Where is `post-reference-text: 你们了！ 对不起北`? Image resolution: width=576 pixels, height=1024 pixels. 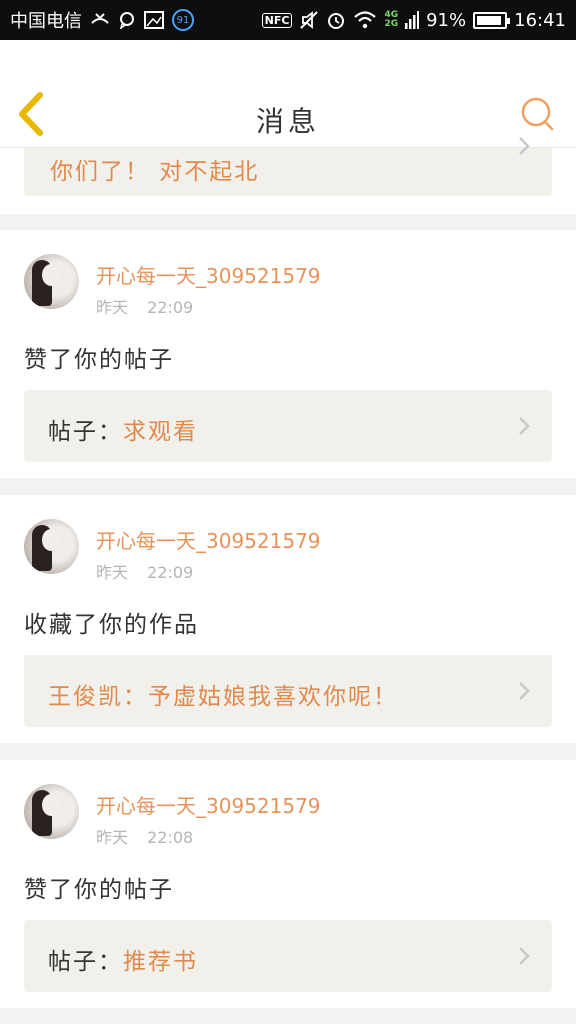 post-reference-text: 你们了！ 对不起北 is located at coordinates (155, 172).